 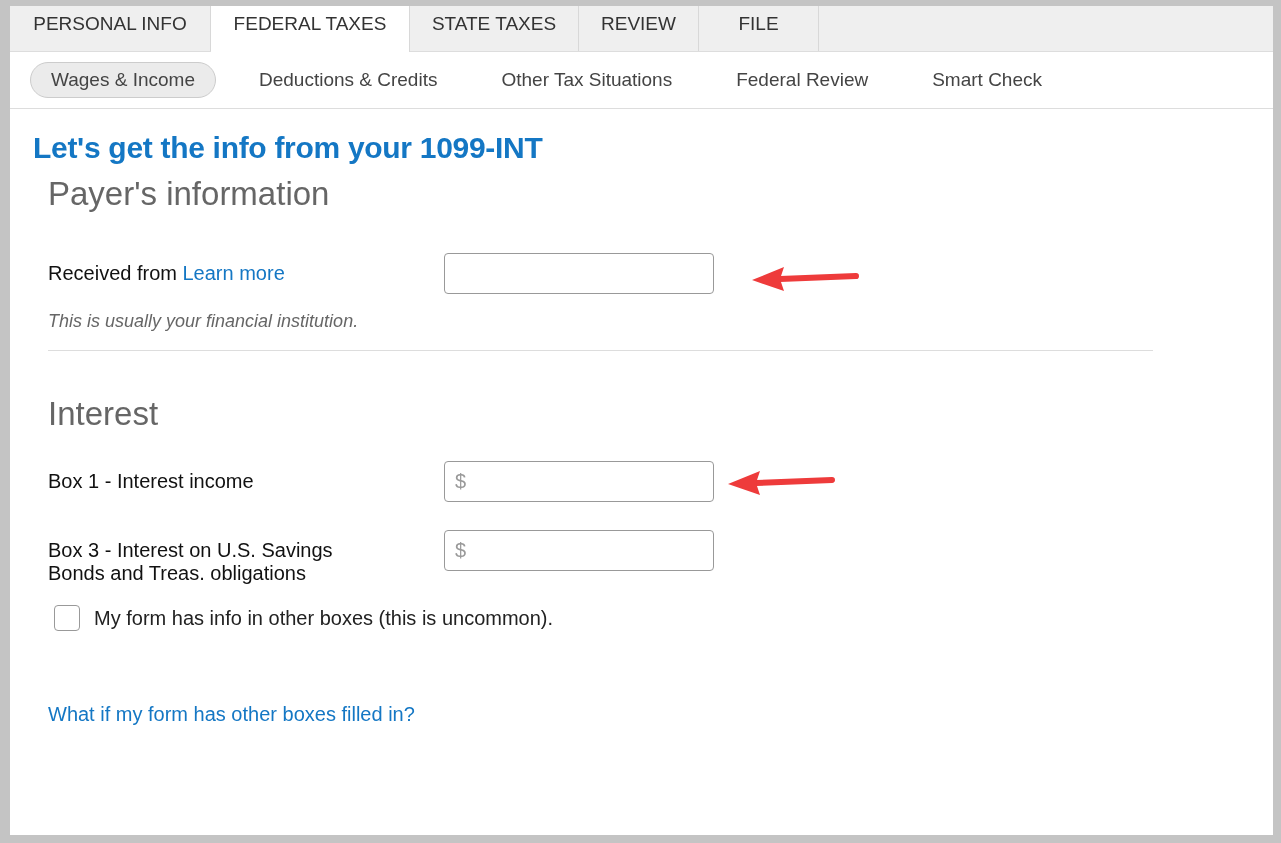 What do you see at coordinates (587, 80) in the screenshot?
I see `sub-tab: Other Tax Situations` at bounding box center [587, 80].